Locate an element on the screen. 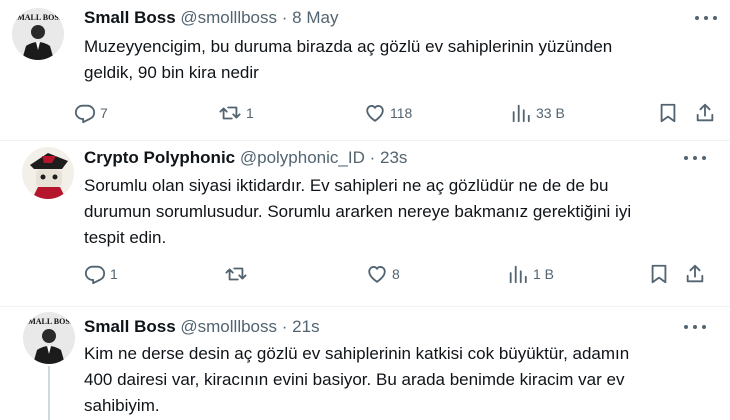 This screenshot has width=730, height=420. tweet-header: Crypto Polyphonic @polyphonic_ID · 23s is located at coordinates (245, 158).